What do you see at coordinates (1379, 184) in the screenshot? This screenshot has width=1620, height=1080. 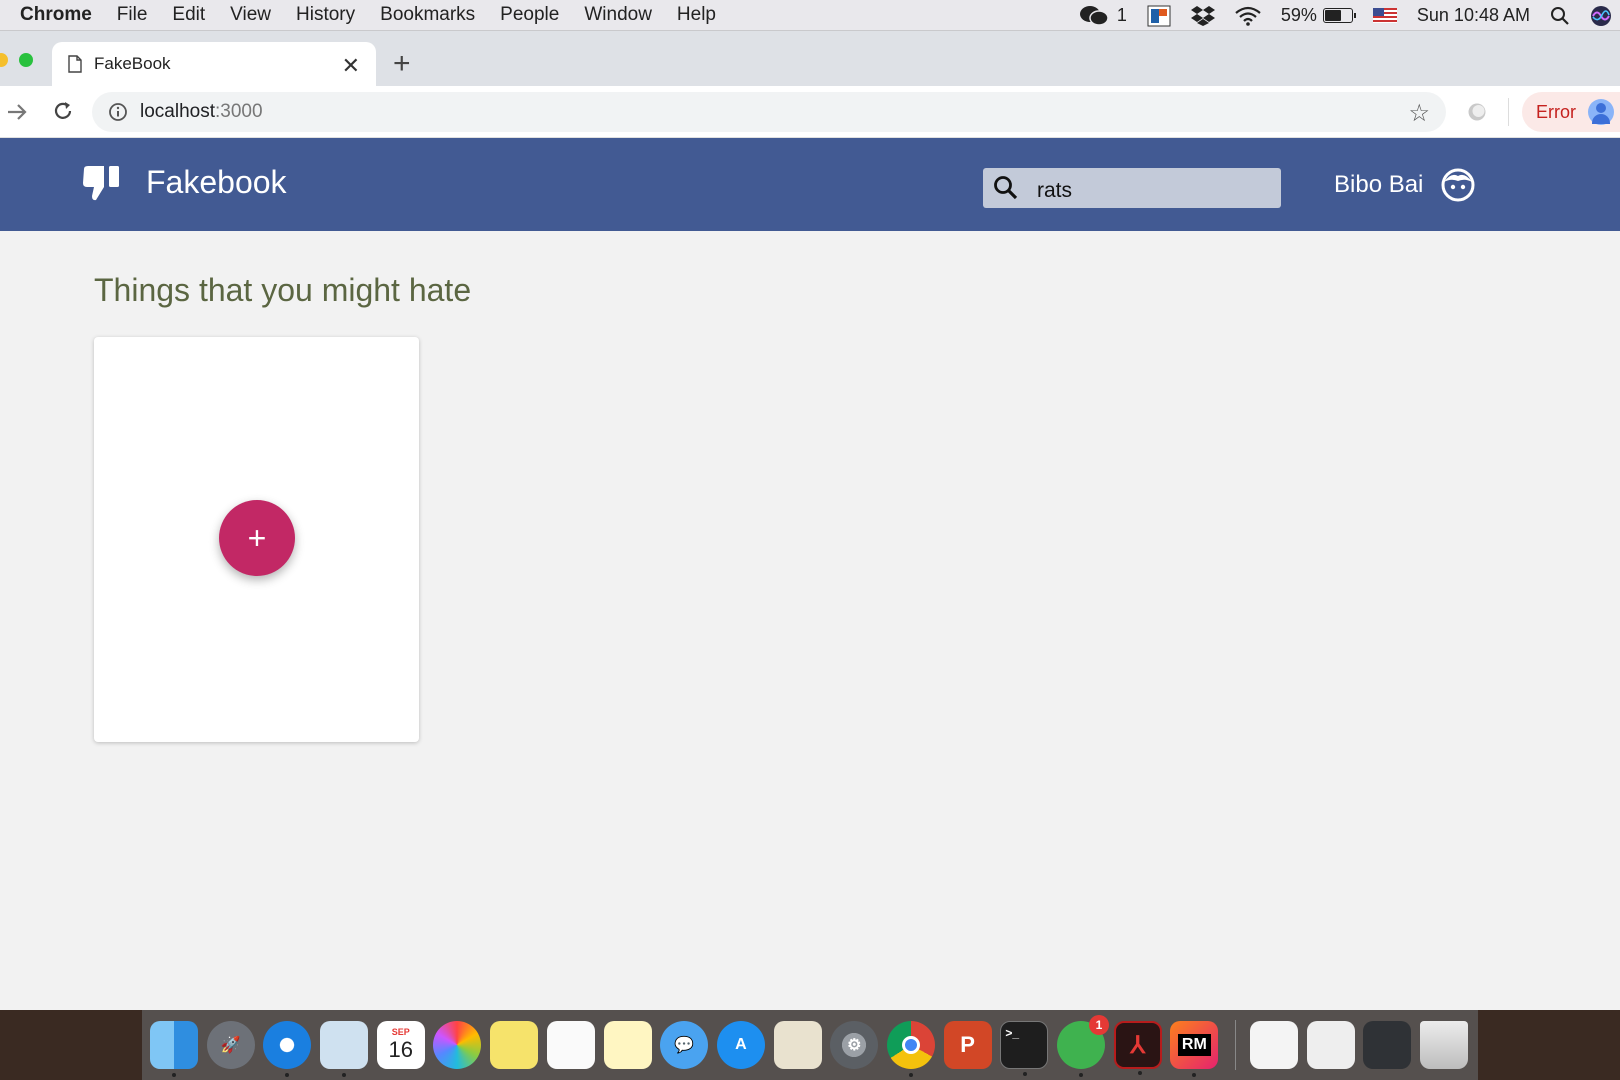 I see `user-name: Bibo Bai` at bounding box center [1379, 184].